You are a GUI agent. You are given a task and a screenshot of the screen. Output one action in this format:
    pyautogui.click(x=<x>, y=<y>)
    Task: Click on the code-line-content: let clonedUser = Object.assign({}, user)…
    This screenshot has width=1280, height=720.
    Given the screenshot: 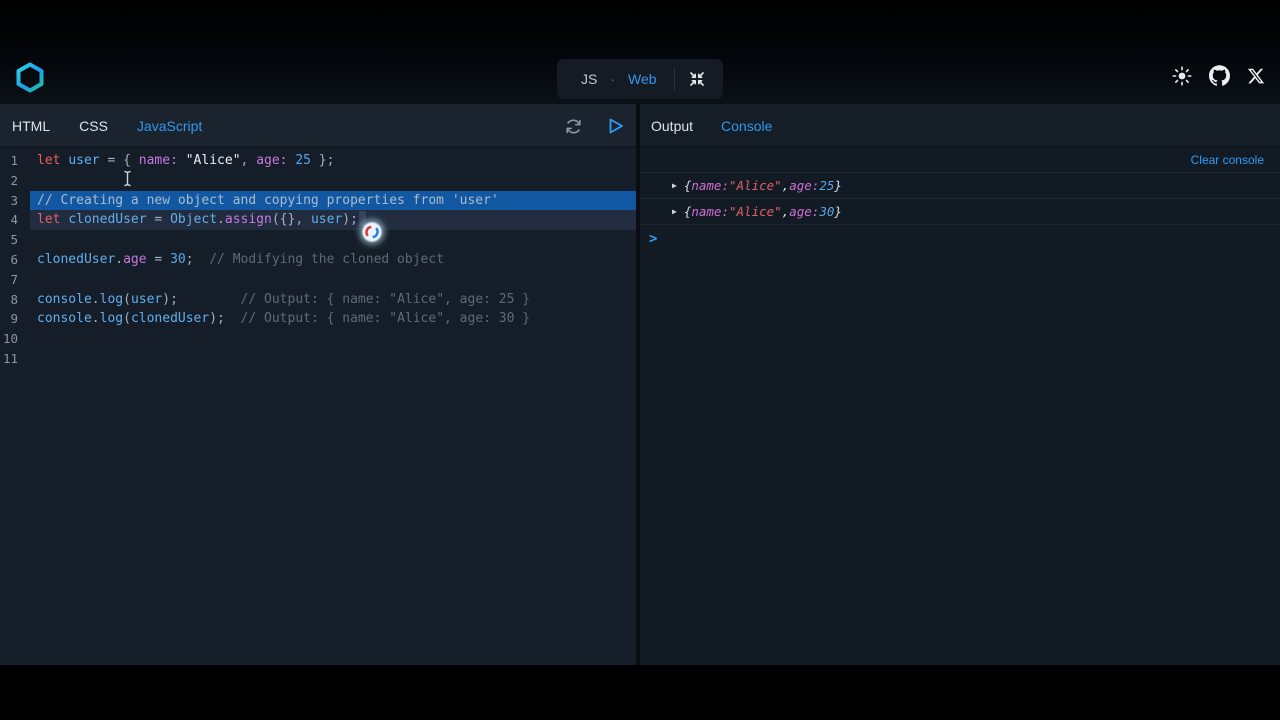 What is the action you would take?
    pyautogui.click(x=333, y=220)
    